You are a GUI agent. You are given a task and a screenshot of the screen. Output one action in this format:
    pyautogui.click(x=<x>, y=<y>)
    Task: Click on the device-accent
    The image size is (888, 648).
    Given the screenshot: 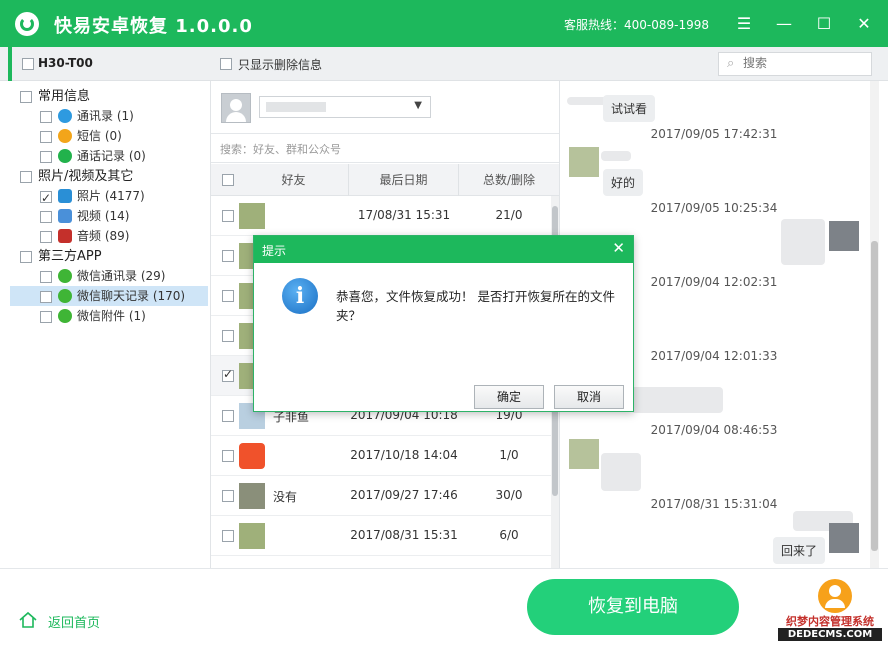 What is the action you would take?
    pyautogui.click(x=10, y=64)
    